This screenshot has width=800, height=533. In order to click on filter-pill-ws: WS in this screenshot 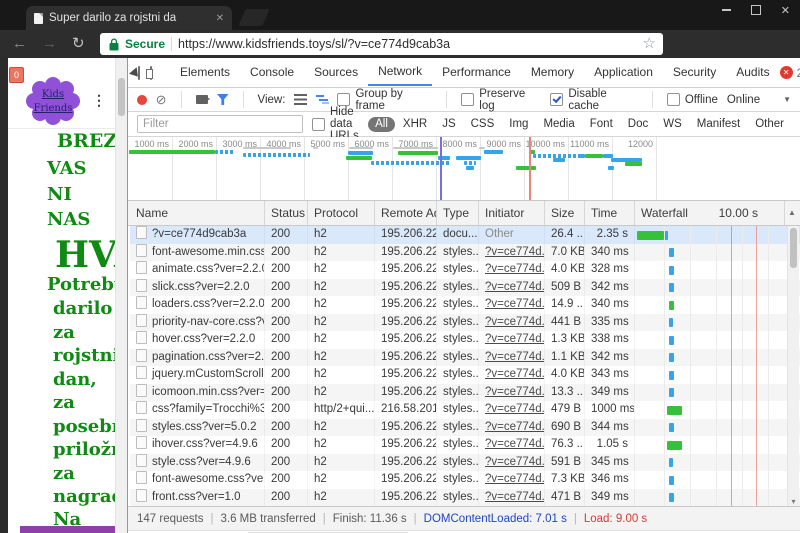, I will do `click(672, 124)`.